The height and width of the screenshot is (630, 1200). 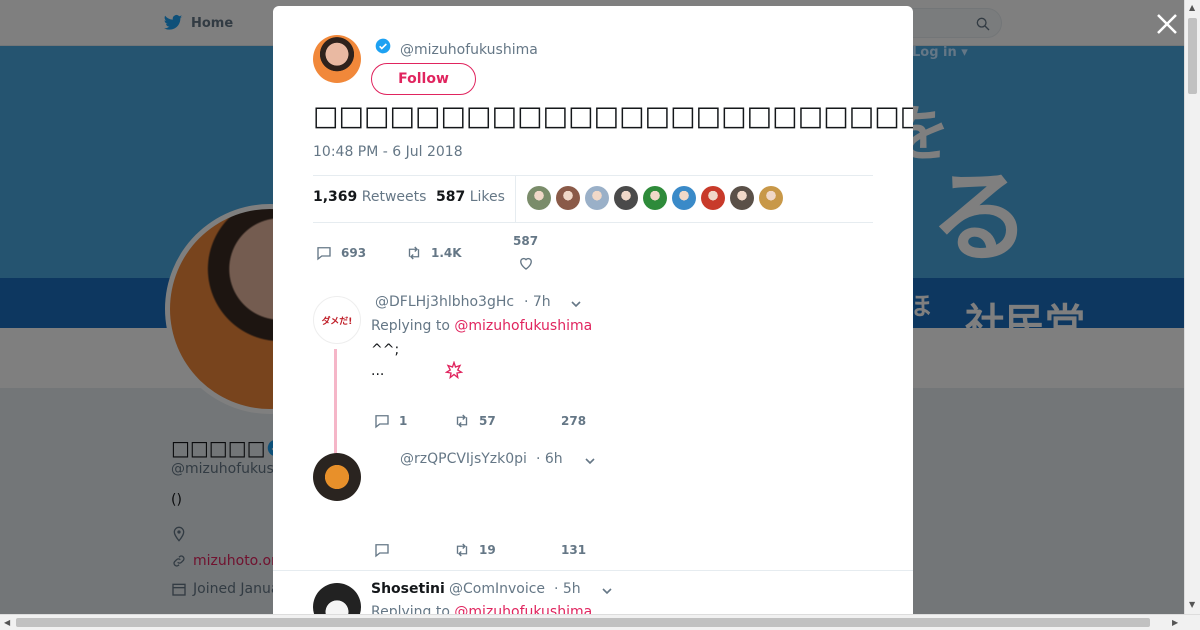 I want to click on retweet-count: 19, so click(x=487, y=550).